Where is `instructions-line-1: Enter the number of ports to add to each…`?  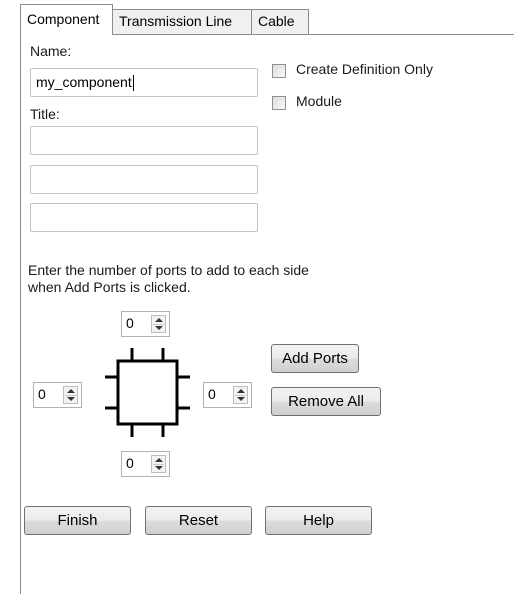
instructions-line-1: Enter the number of ports to add to each… is located at coordinates (168, 270).